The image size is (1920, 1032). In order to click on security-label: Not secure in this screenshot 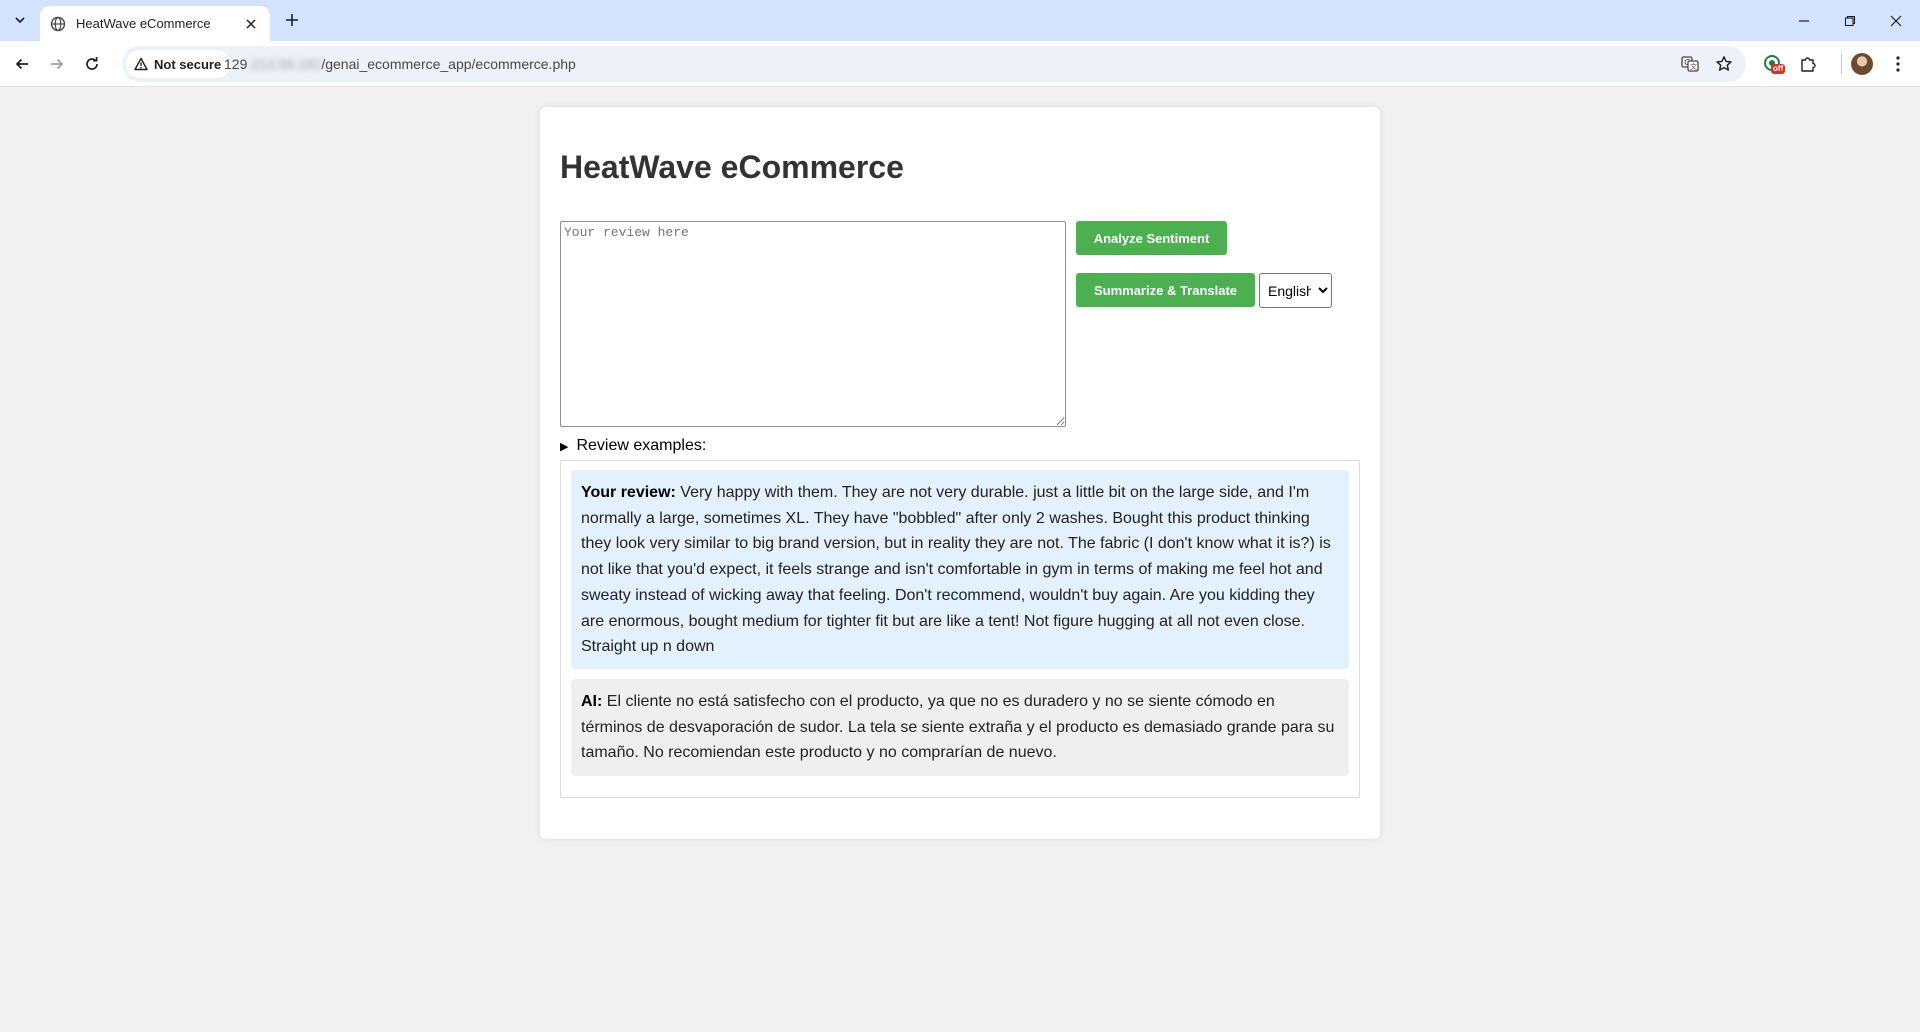, I will do `click(188, 64)`.